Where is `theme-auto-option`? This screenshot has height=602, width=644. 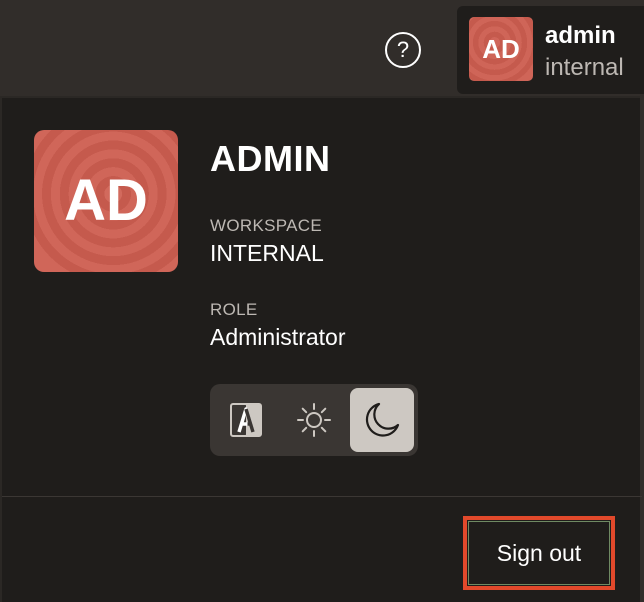
theme-auto-option is located at coordinates (246, 420).